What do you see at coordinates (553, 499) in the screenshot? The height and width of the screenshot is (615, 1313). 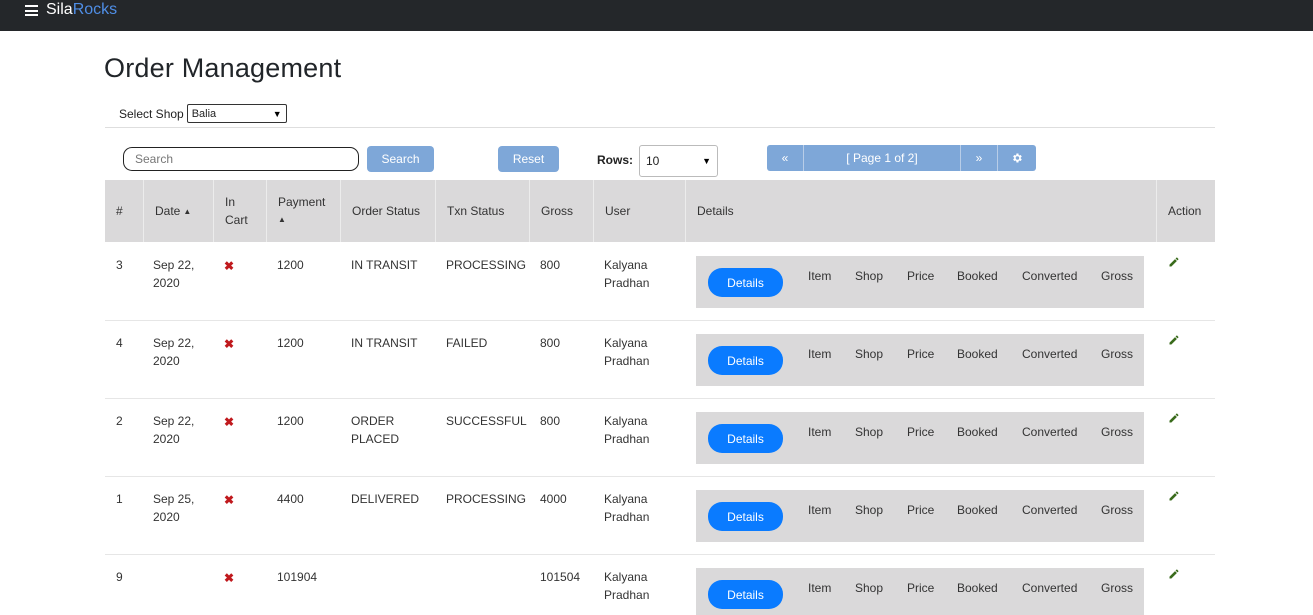 I see `cell-gross: 4000` at bounding box center [553, 499].